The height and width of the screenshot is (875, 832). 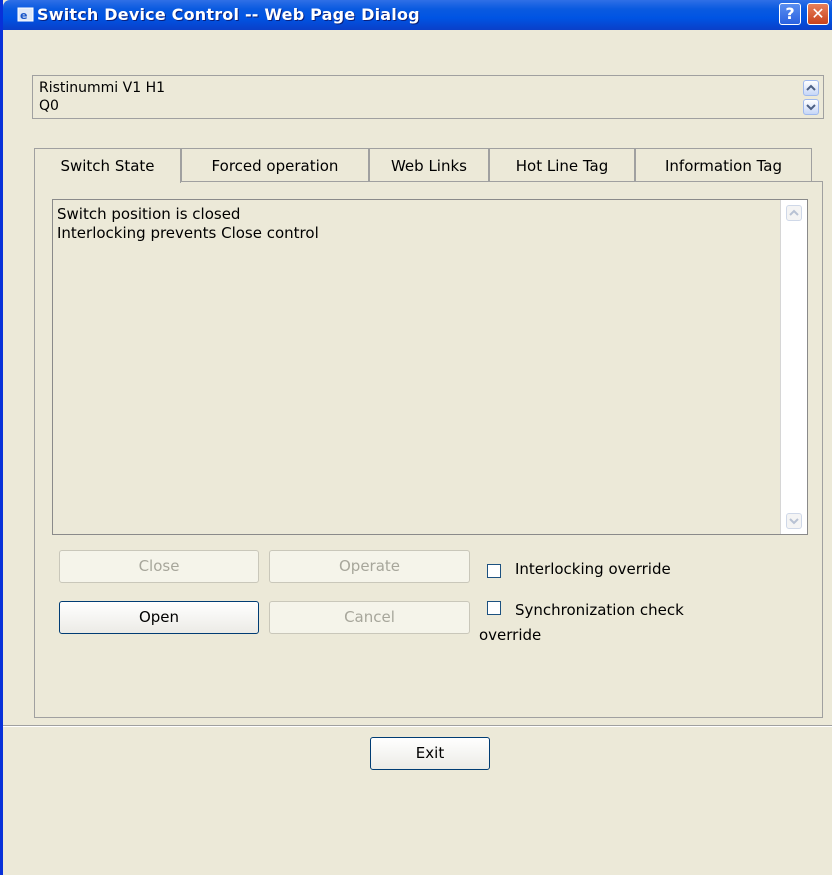 What do you see at coordinates (562, 165) in the screenshot?
I see `tab-hot-line-tag: Hot Line Tag` at bounding box center [562, 165].